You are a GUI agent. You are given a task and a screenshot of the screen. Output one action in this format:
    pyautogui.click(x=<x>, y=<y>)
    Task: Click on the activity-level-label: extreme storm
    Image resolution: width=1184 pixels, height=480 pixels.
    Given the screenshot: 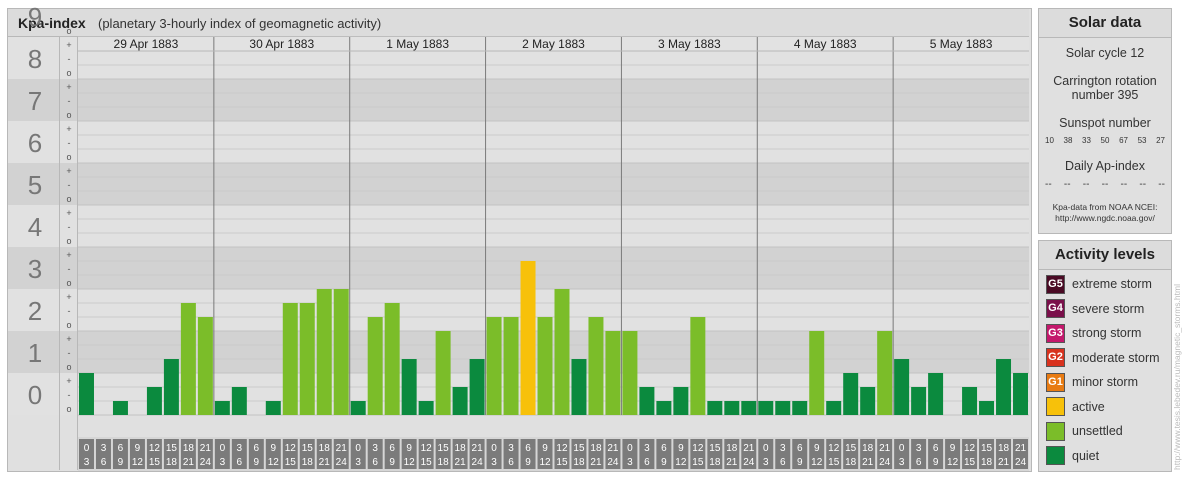 What is the action you would take?
    pyautogui.click(x=1112, y=284)
    